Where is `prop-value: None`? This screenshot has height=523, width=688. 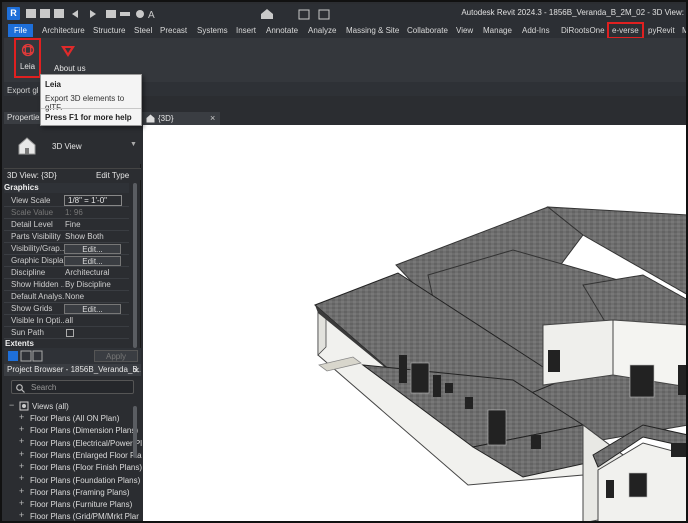
prop-value: None is located at coordinates (74, 297).